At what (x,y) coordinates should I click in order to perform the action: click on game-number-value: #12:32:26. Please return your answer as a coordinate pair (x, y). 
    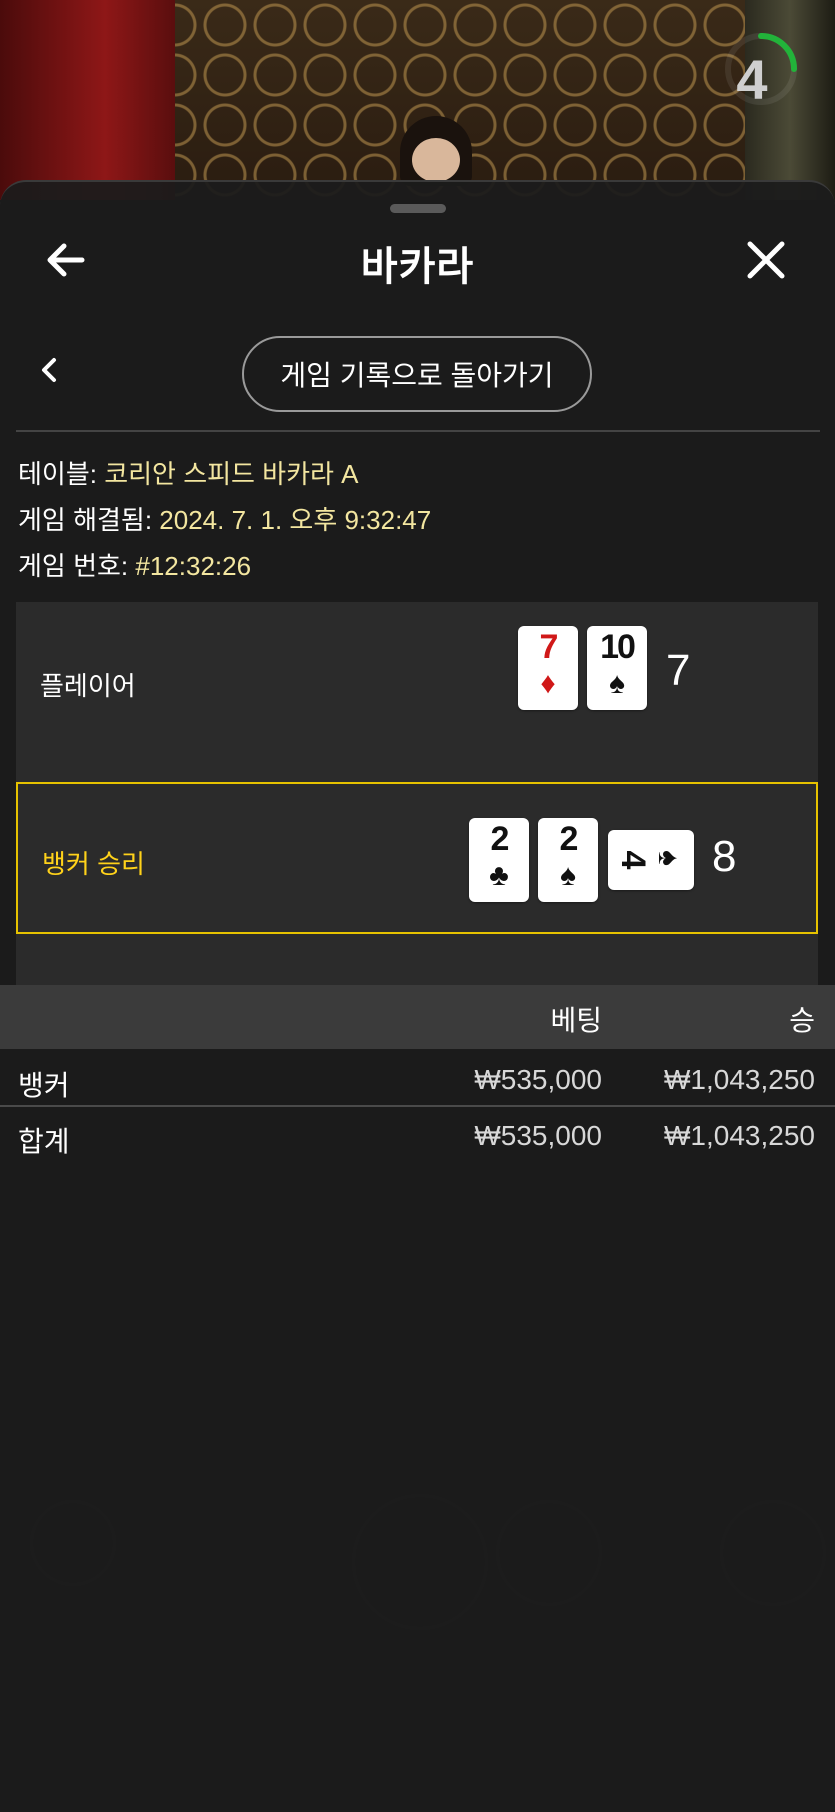
    Looking at the image, I should click on (193, 566).